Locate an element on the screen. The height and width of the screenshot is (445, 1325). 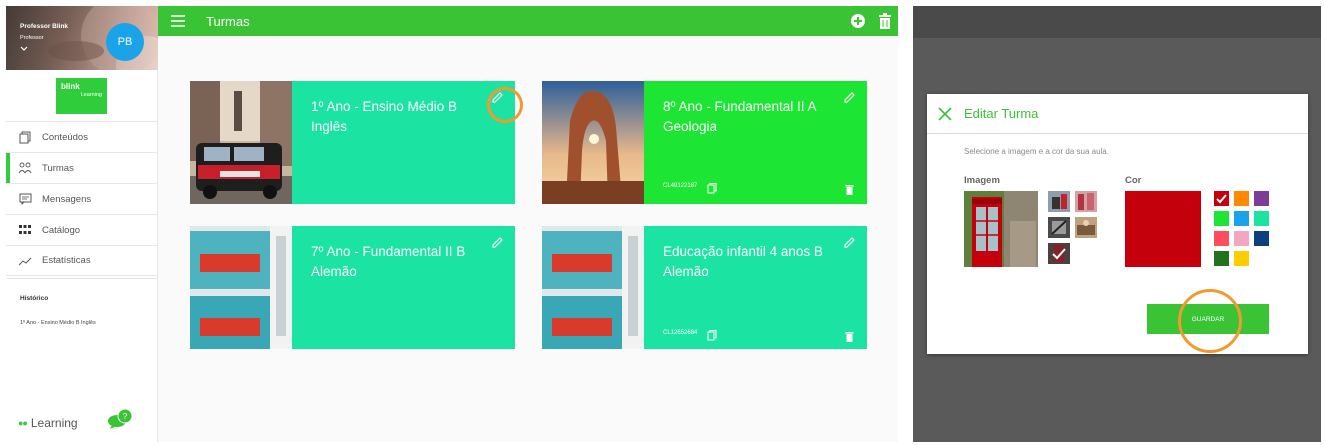
image-option-selected is located at coordinates (1059, 253).